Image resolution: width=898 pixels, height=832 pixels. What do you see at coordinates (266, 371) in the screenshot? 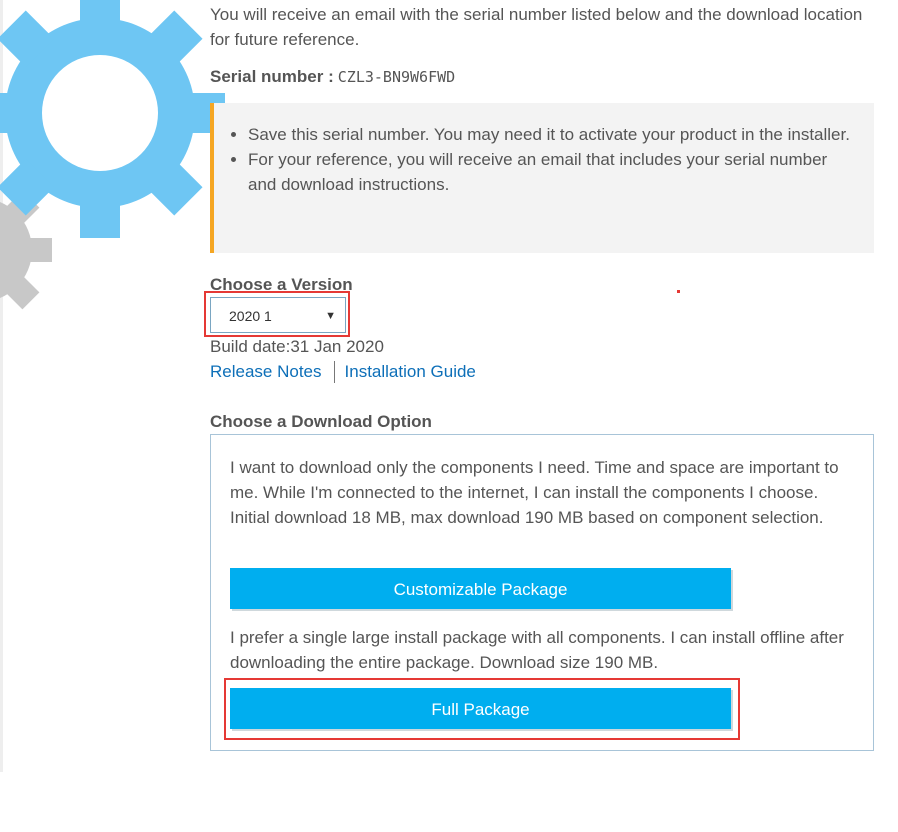
I see `release-notes-link: Release Notes` at bounding box center [266, 371].